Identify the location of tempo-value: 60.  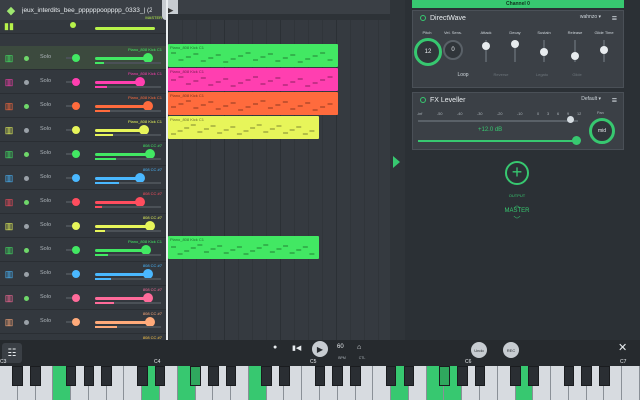
(340, 347).